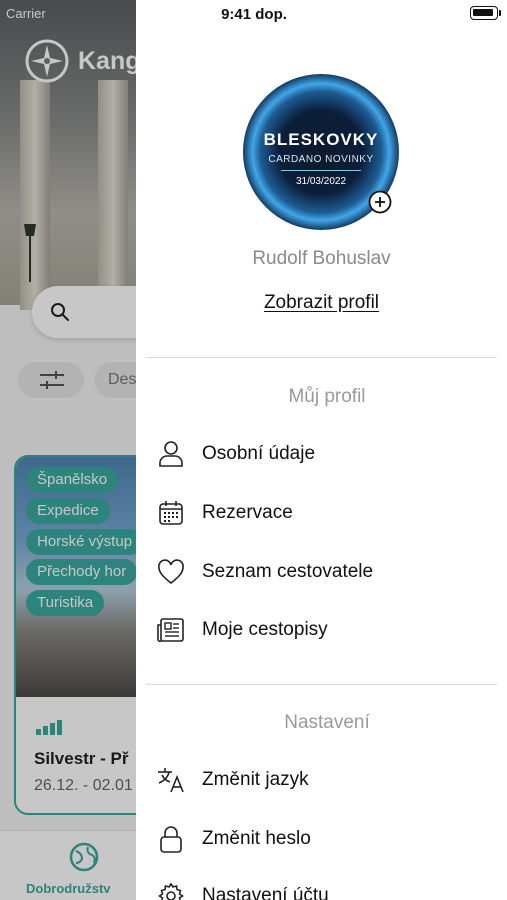  I want to click on avatar-text-date: 31/03/2022, so click(321, 181).